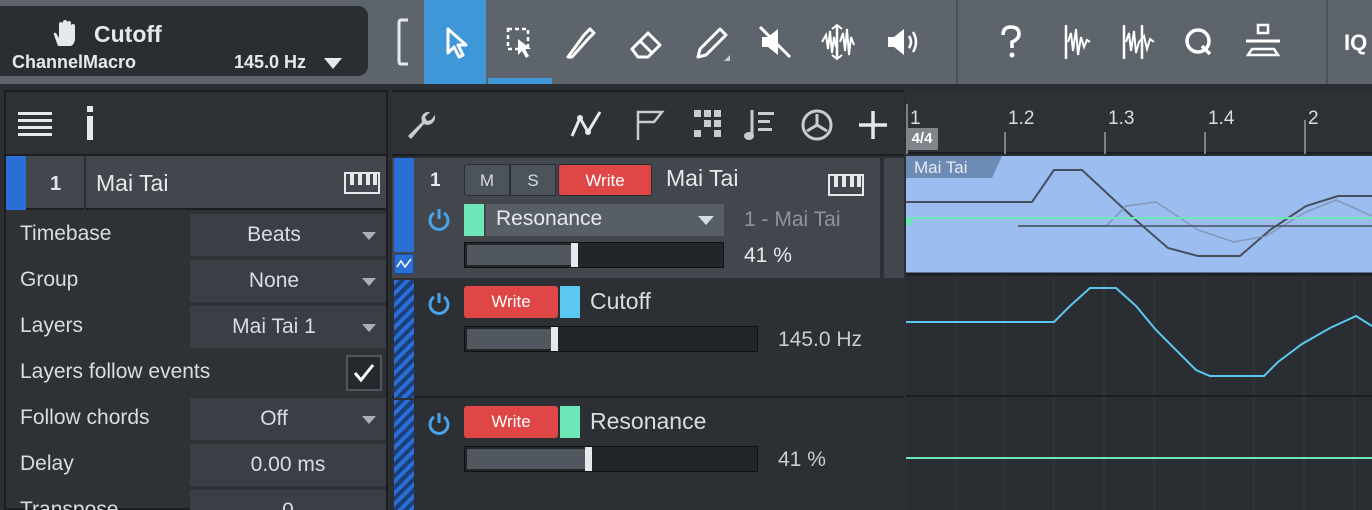 Image resolution: width=1372 pixels, height=510 pixels. Describe the element at coordinates (333, 63) in the screenshot. I see `chevron-down-icon` at that location.